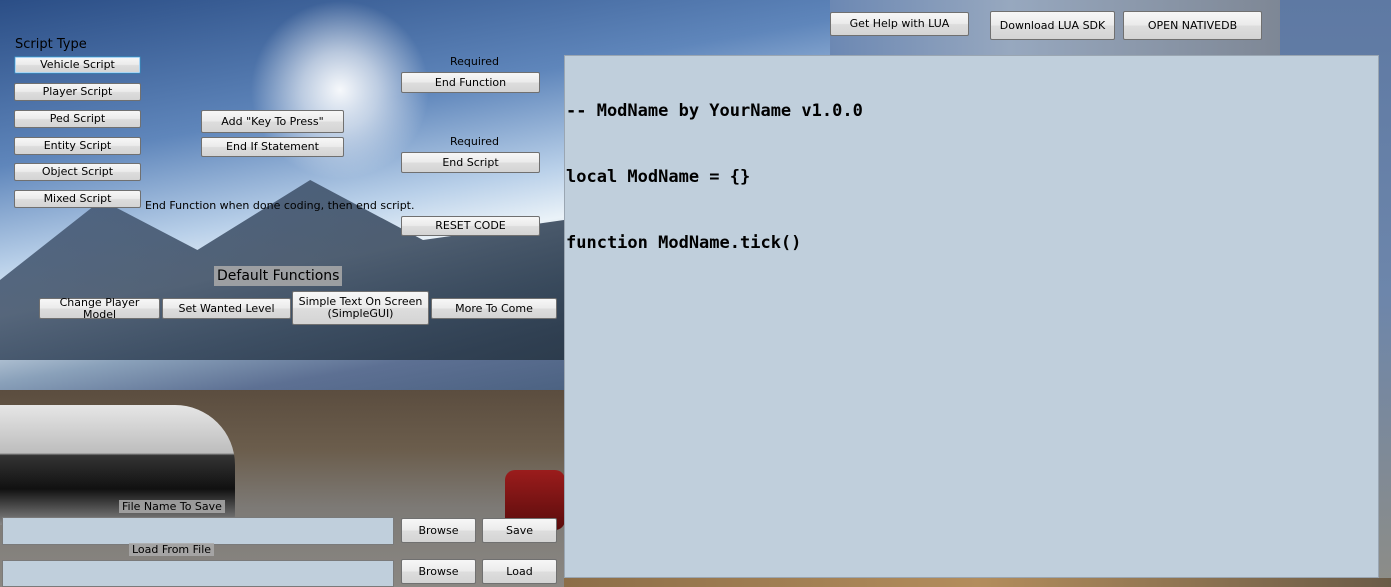  What do you see at coordinates (172, 549) in the screenshot?
I see `load-from-file-label: Load From File` at bounding box center [172, 549].